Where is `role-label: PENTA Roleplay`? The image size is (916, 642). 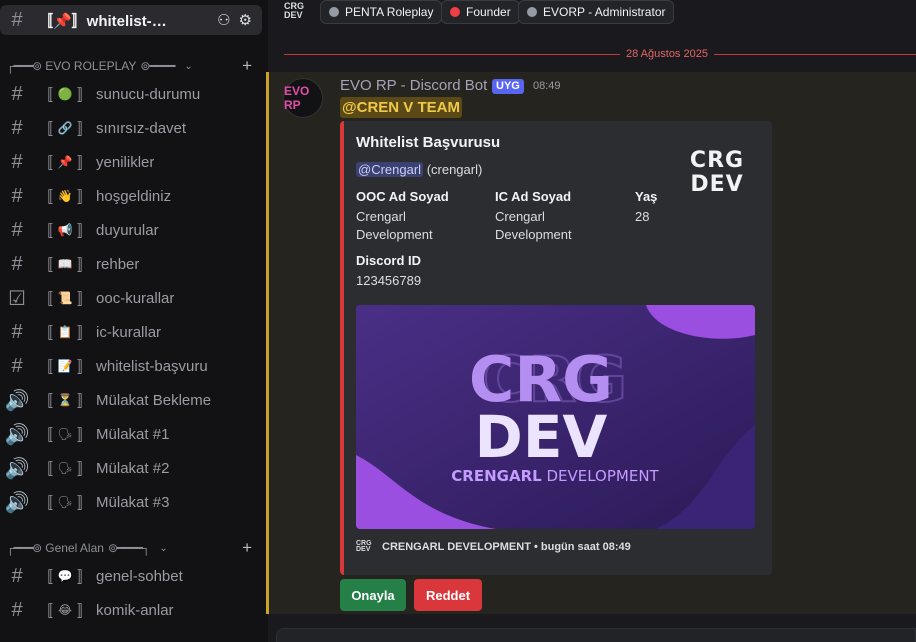
role-label: PENTA Roleplay is located at coordinates (389, 12).